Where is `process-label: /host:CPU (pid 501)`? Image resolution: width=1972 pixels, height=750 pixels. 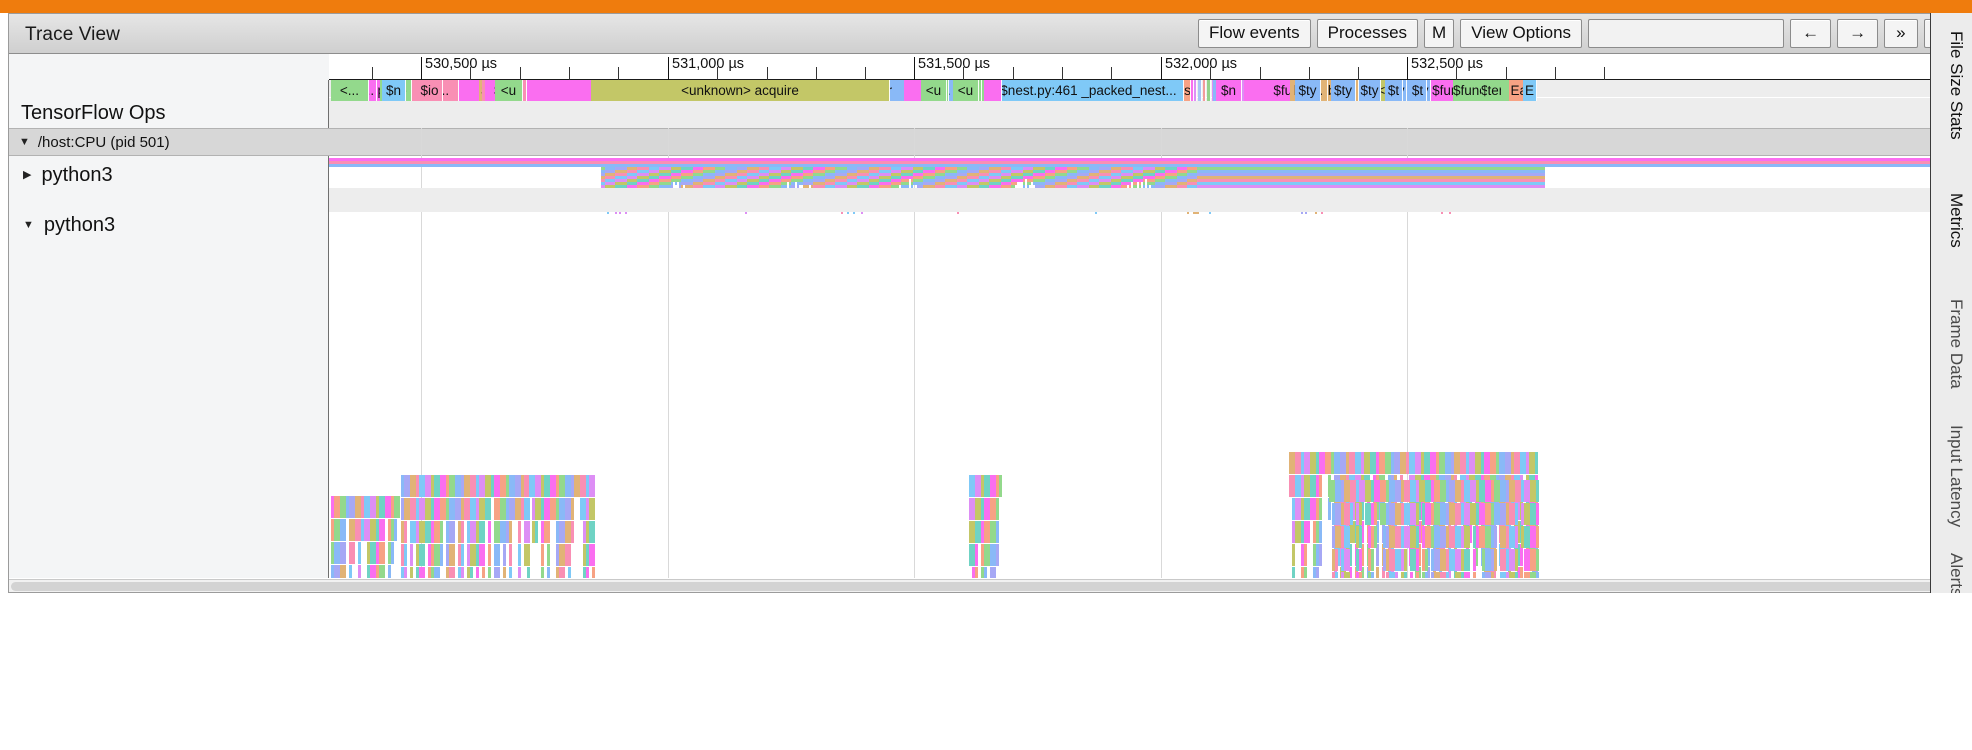 process-label: /host:CPU (pid 501) is located at coordinates (103, 142).